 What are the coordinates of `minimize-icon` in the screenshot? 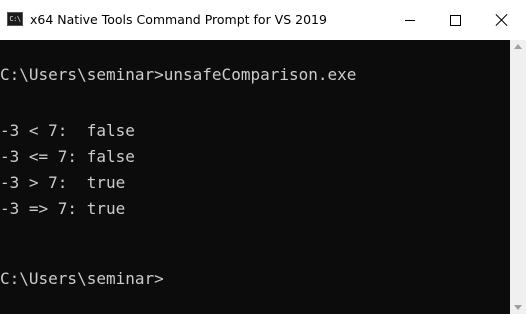 It's located at (410, 20).